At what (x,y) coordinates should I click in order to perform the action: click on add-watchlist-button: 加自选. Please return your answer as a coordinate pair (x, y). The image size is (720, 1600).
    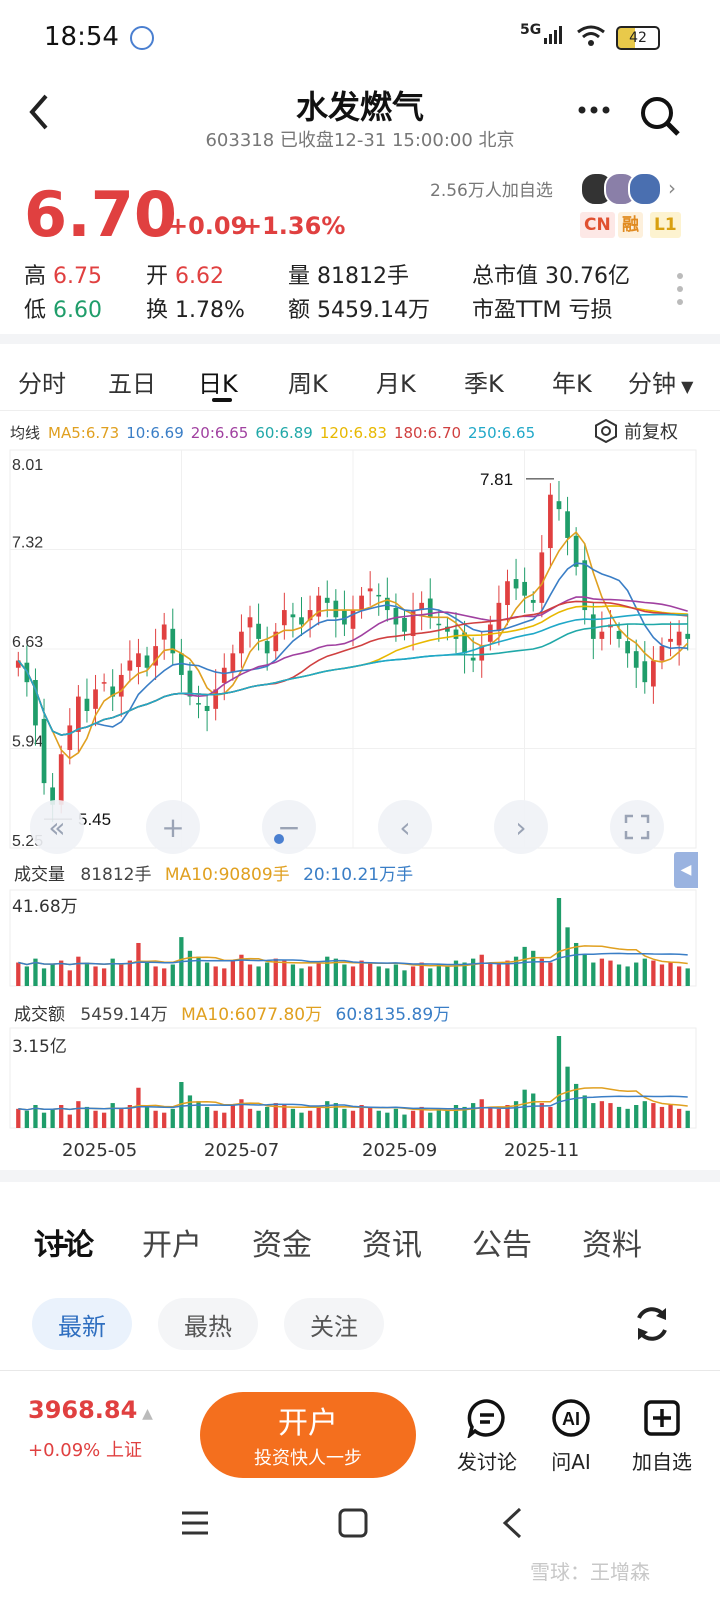
    Looking at the image, I should click on (662, 1436).